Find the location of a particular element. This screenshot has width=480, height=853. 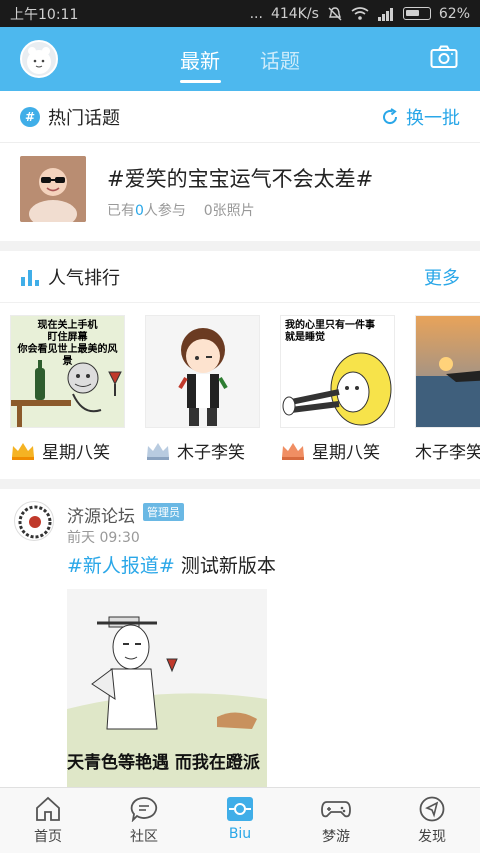

meme-caption: 我的心里只有一件事 就是睡觉 is located at coordinates (330, 331).